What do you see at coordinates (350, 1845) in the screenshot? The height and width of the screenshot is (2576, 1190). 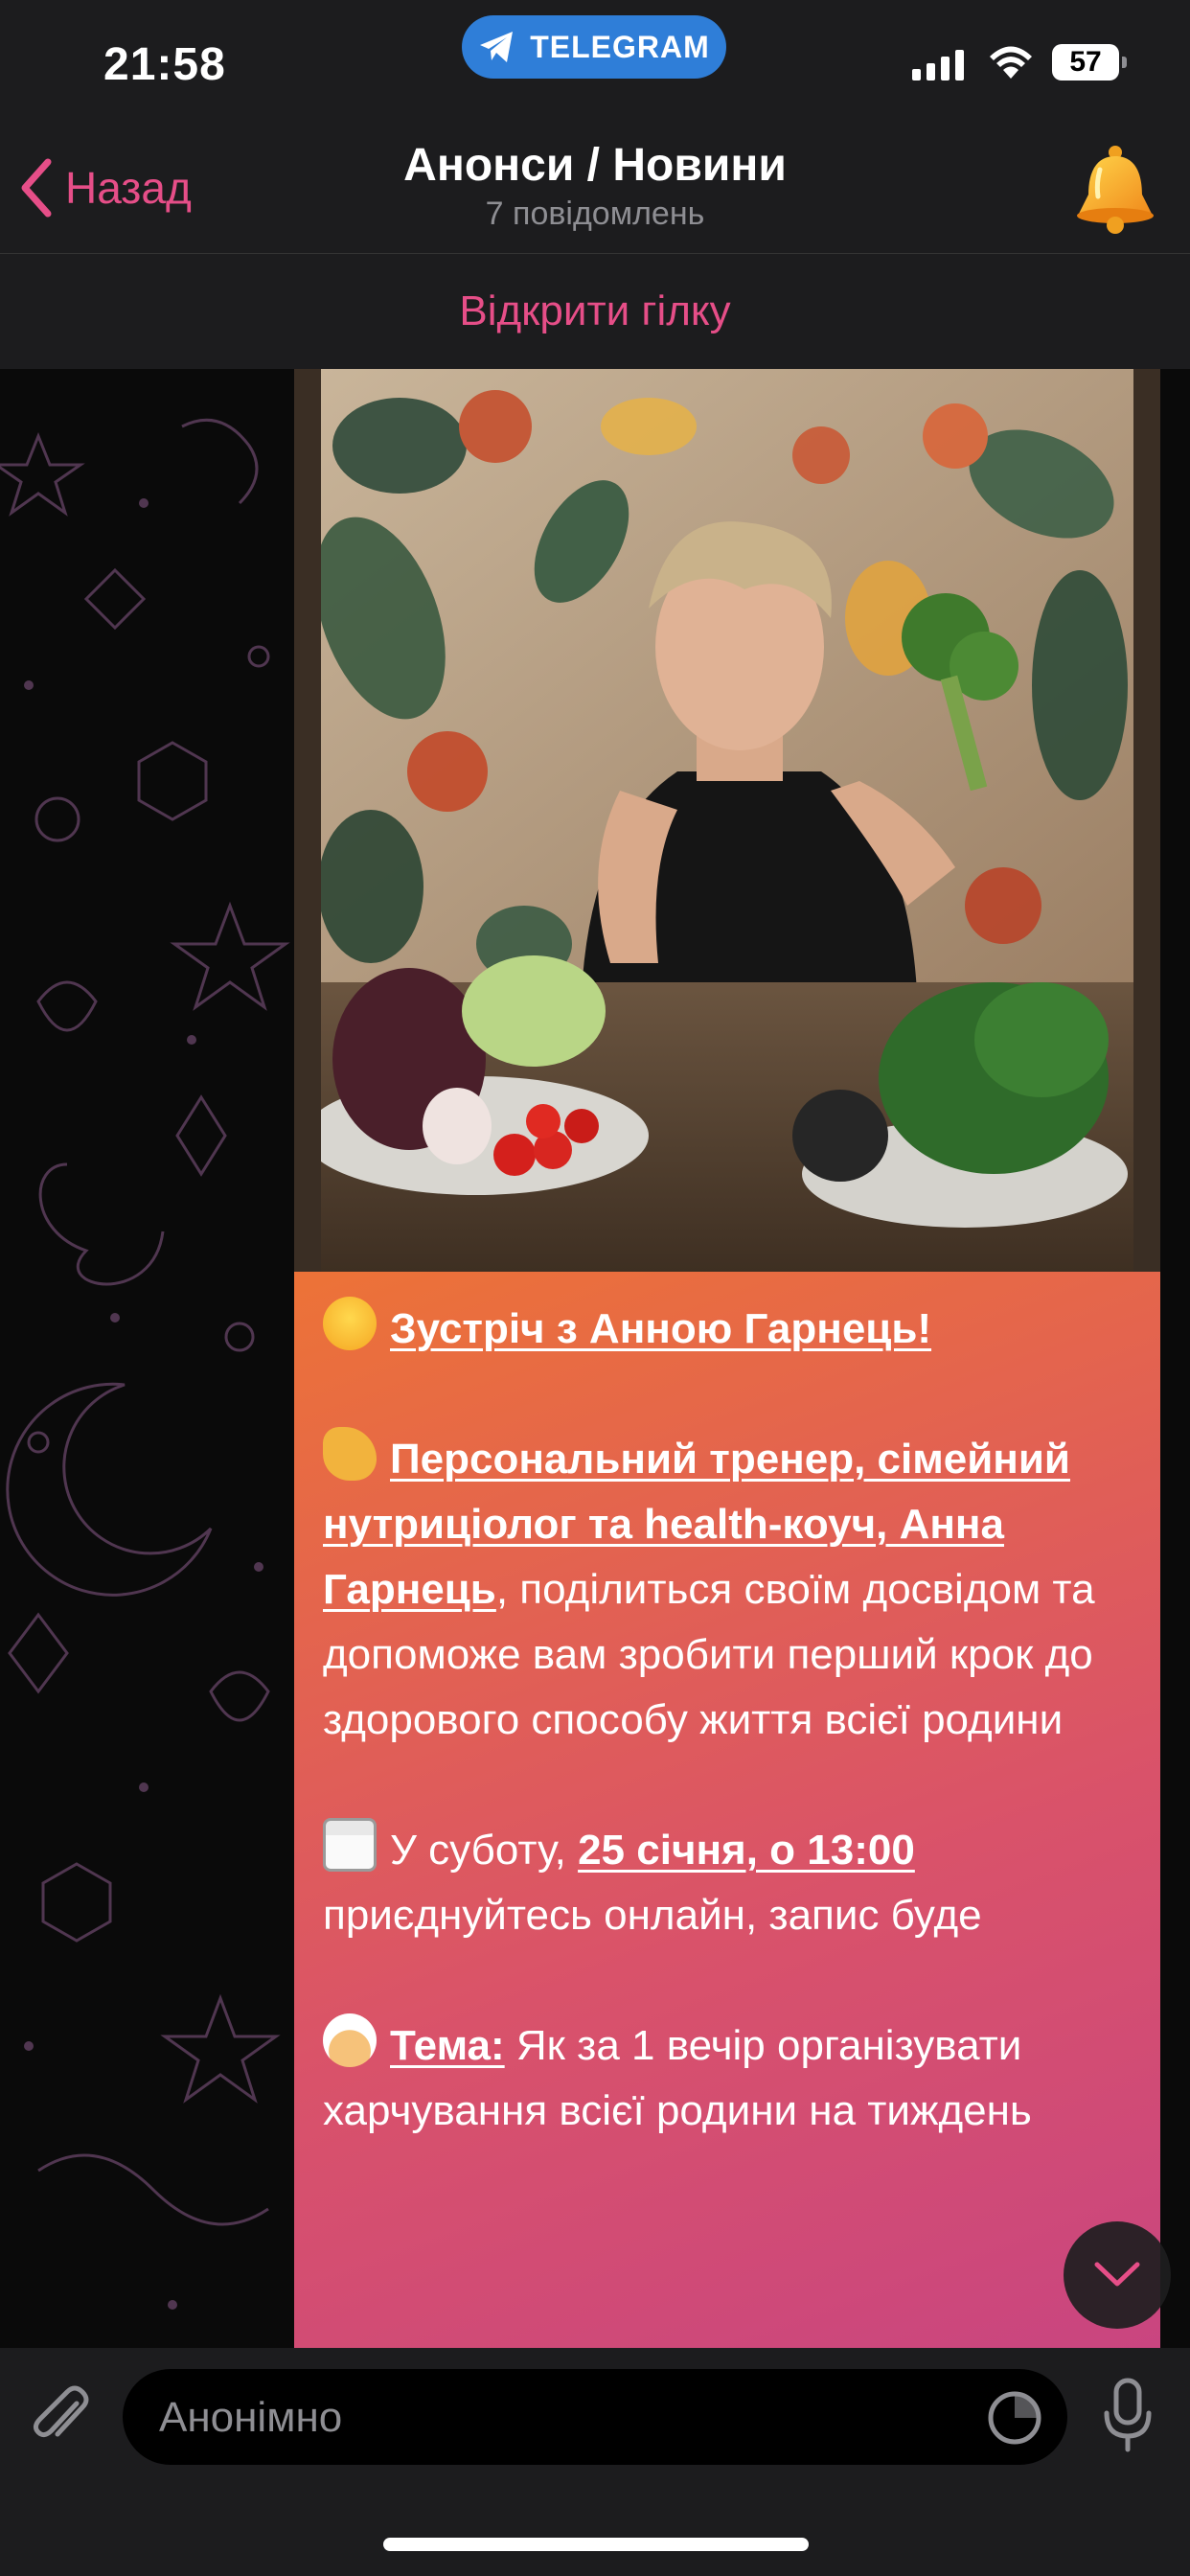 I see `calendar-emoji-icon` at bounding box center [350, 1845].